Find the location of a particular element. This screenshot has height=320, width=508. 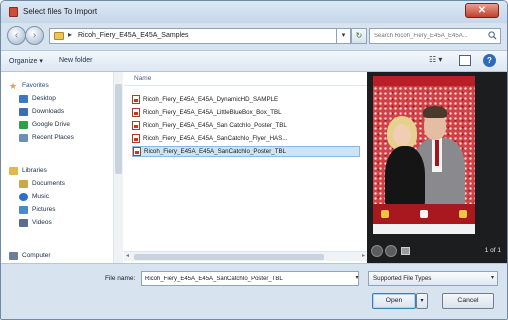

poster-footer is located at coordinates (424, 229).